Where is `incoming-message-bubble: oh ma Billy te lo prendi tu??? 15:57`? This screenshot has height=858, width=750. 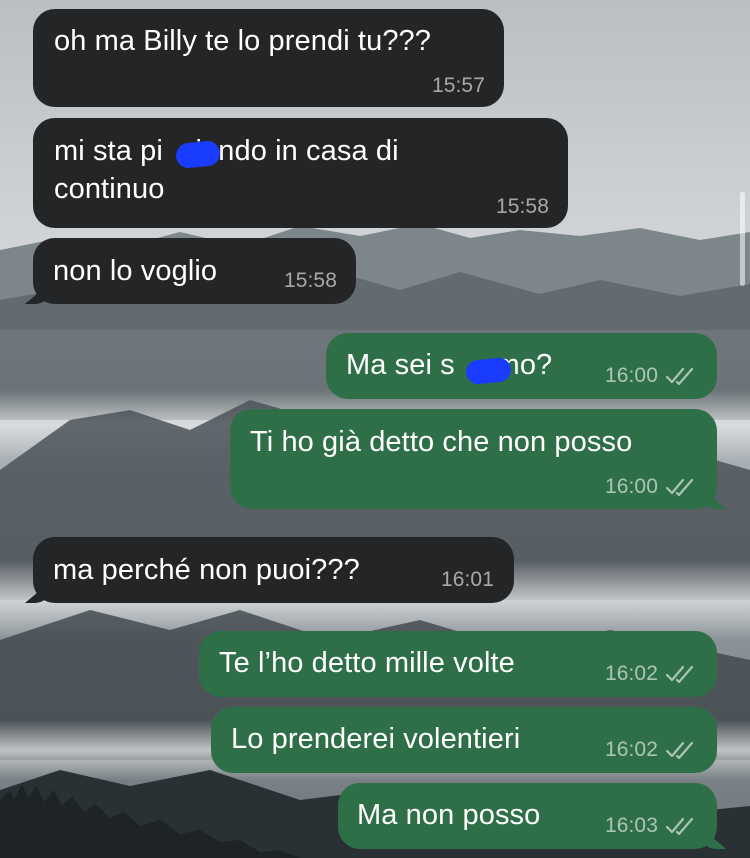 incoming-message-bubble: oh ma Billy te lo prendi tu??? 15:57 is located at coordinates (268, 58).